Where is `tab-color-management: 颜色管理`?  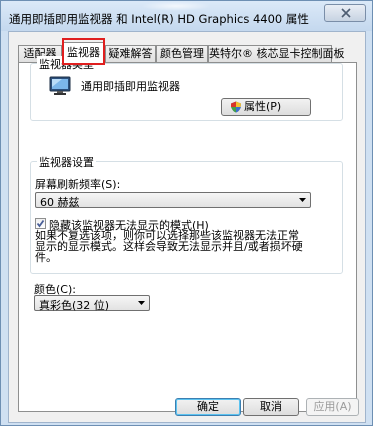 tab-color-management: 颜色管理 is located at coordinates (182, 53).